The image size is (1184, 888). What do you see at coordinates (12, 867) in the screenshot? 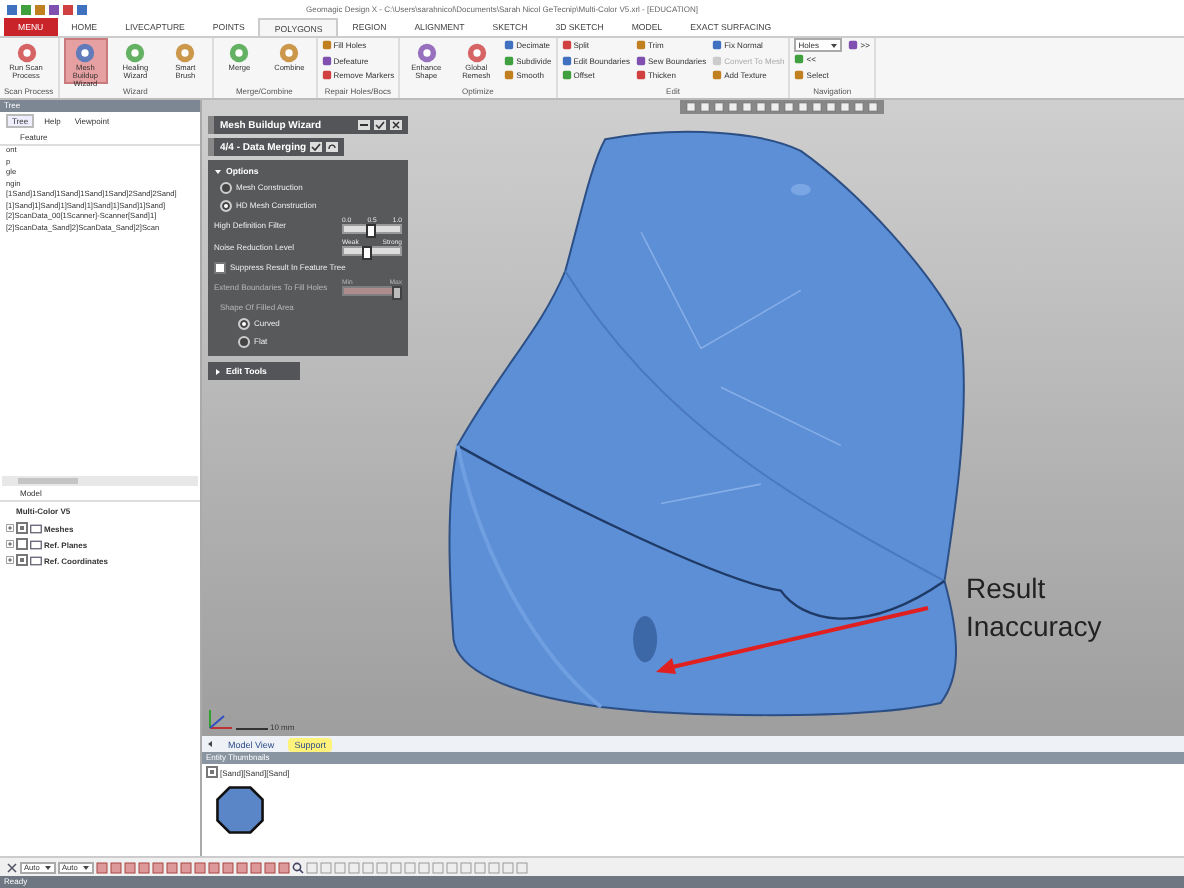
I see `snap-icon` at bounding box center [12, 867].